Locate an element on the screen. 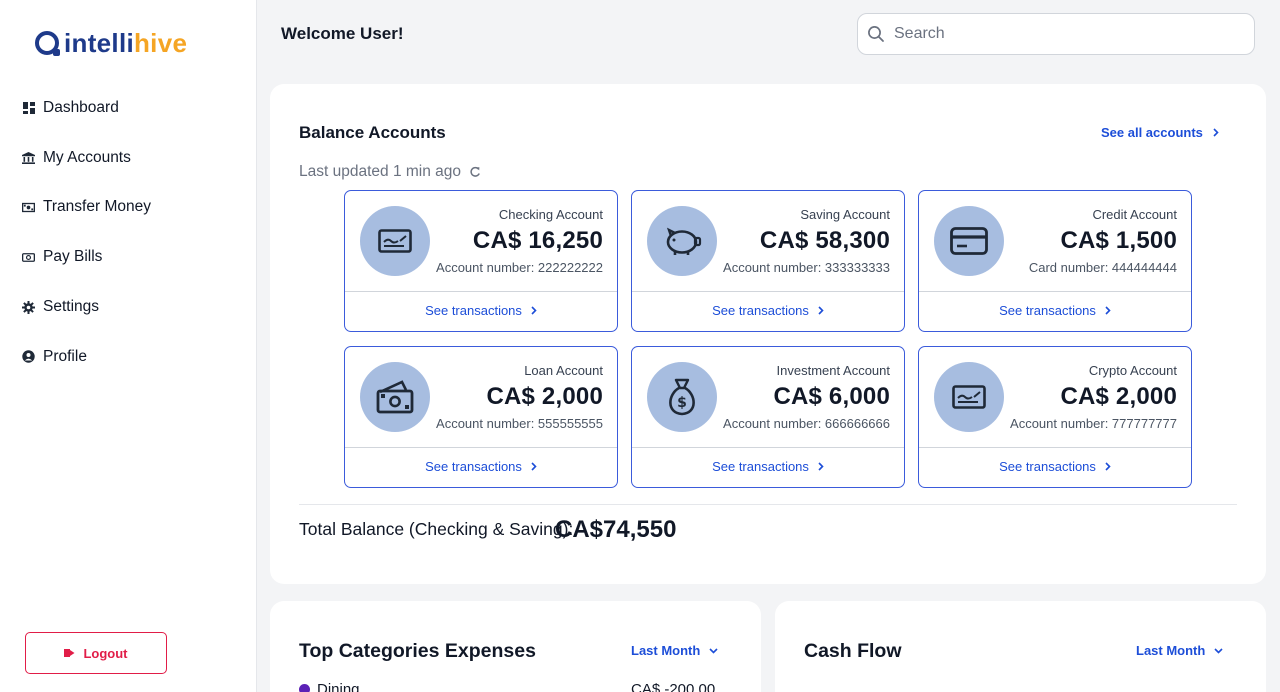 The height and width of the screenshot is (692, 1280). sidebar-item-label: Settings is located at coordinates (71, 307).